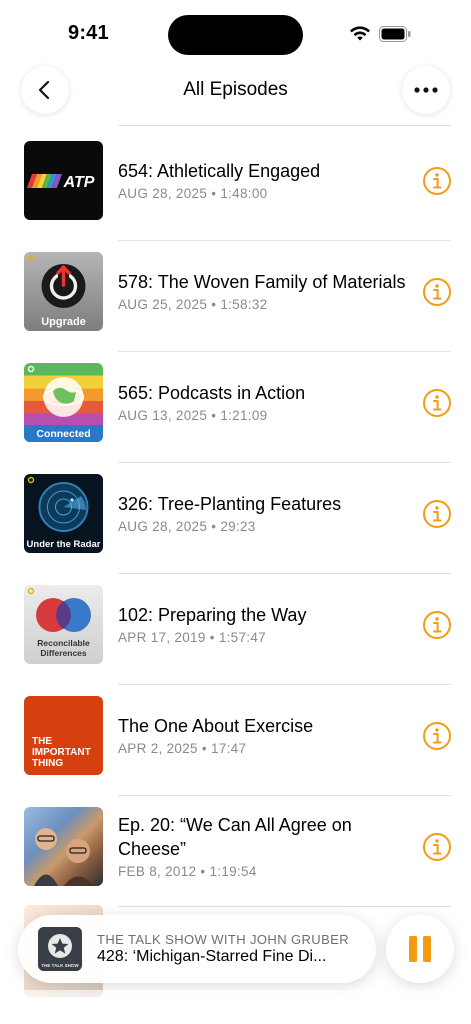  What do you see at coordinates (42, 741) in the screenshot?
I see `svg-text: THE` at bounding box center [42, 741].